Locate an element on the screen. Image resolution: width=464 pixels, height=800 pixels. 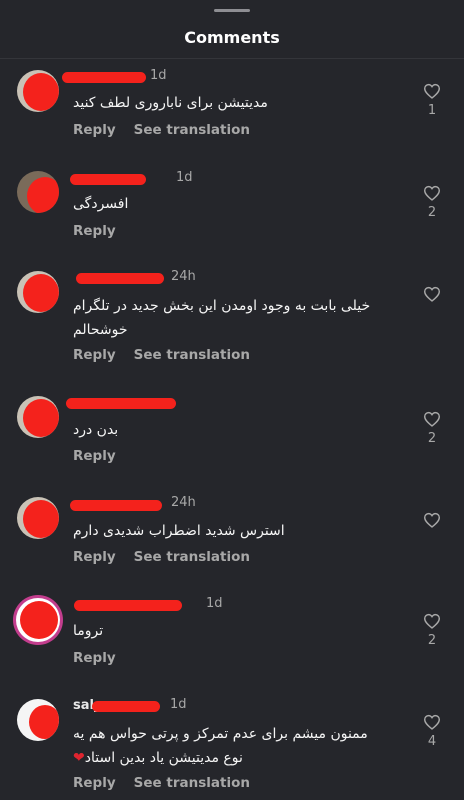
drag-handle is located at coordinates (232, 10).